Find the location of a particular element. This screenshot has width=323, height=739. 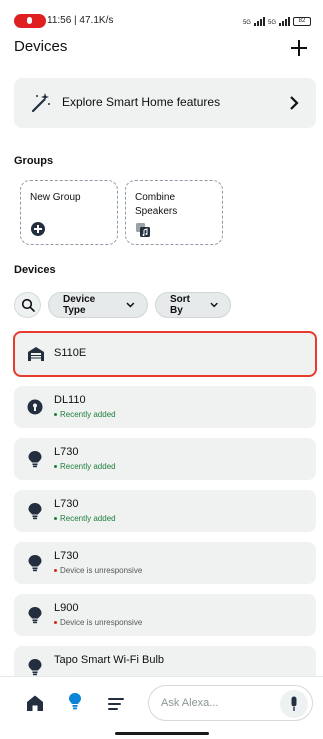

lock-icon is located at coordinates (35, 407).